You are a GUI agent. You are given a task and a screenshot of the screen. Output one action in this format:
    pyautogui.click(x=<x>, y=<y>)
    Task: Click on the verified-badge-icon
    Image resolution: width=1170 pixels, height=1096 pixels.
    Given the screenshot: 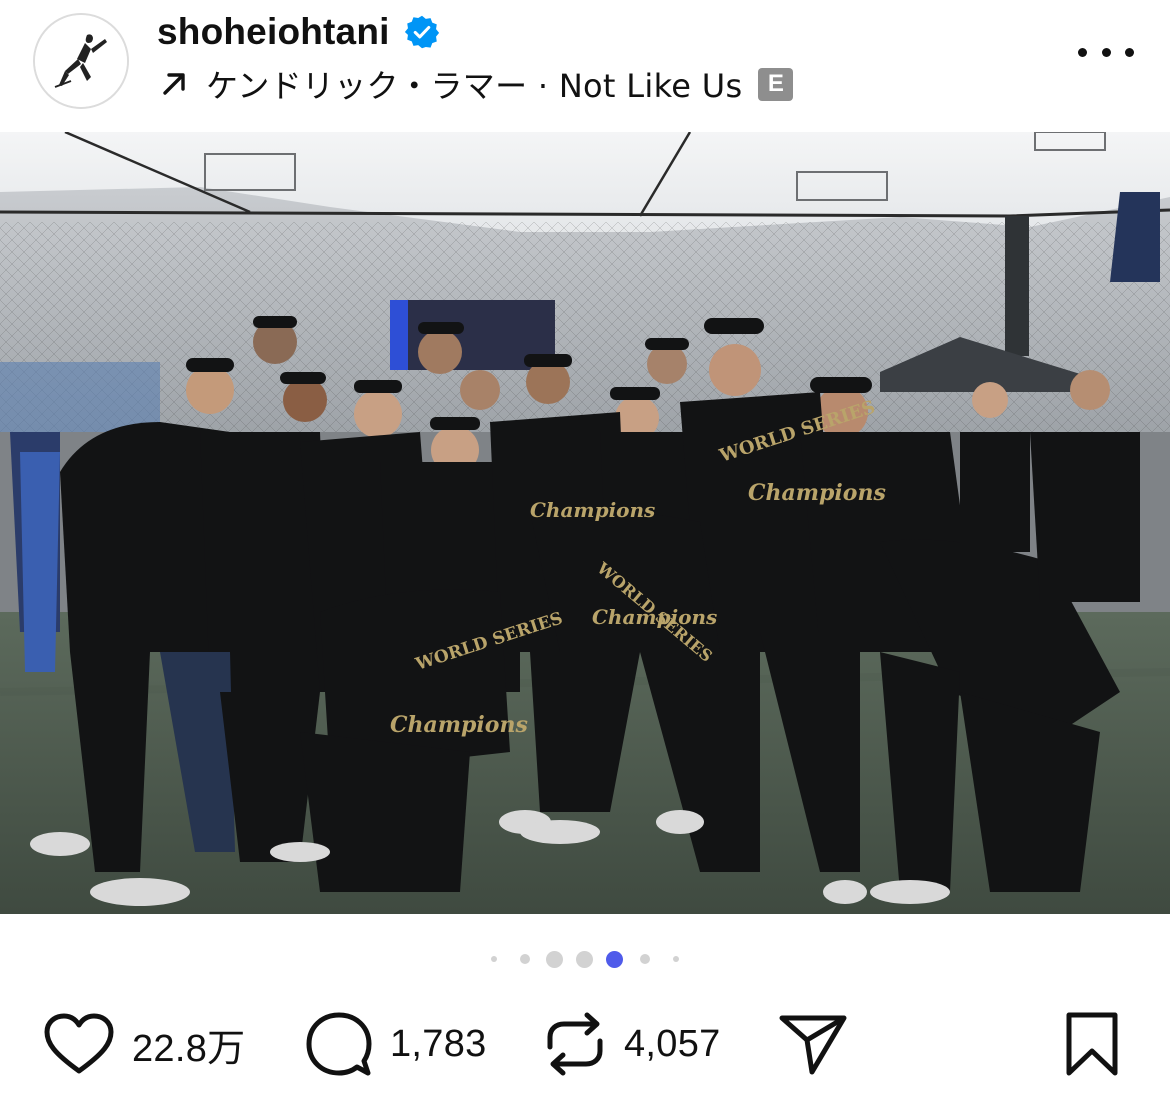 What is the action you would take?
    pyautogui.click(x=421, y=32)
    